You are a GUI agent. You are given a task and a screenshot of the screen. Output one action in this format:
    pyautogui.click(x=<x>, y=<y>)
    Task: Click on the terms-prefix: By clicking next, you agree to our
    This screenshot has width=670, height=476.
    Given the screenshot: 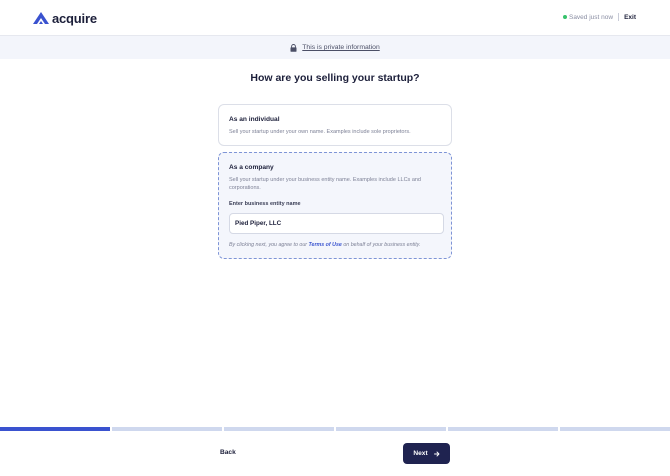 What is the action you would take?
    pyautogui.click(x=269, y=245)
    